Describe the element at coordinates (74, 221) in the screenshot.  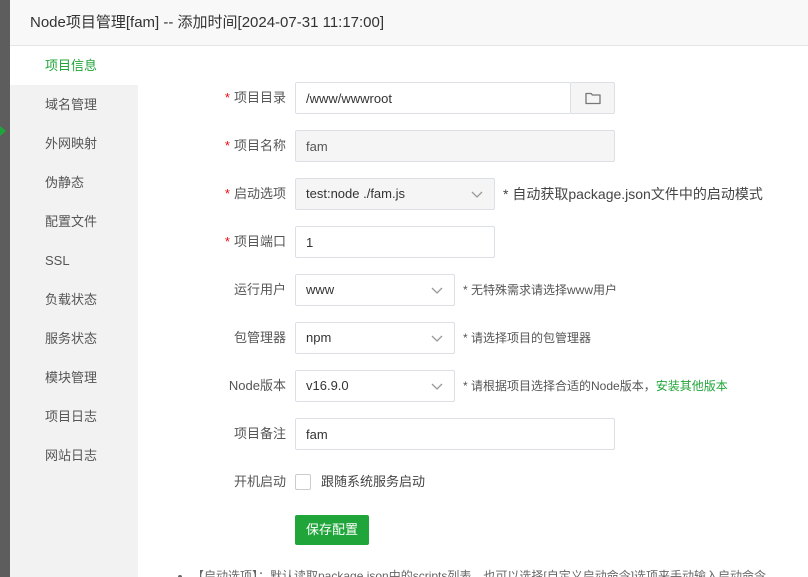
I see `sidebar-item-config-file: 配置文件` at that location.